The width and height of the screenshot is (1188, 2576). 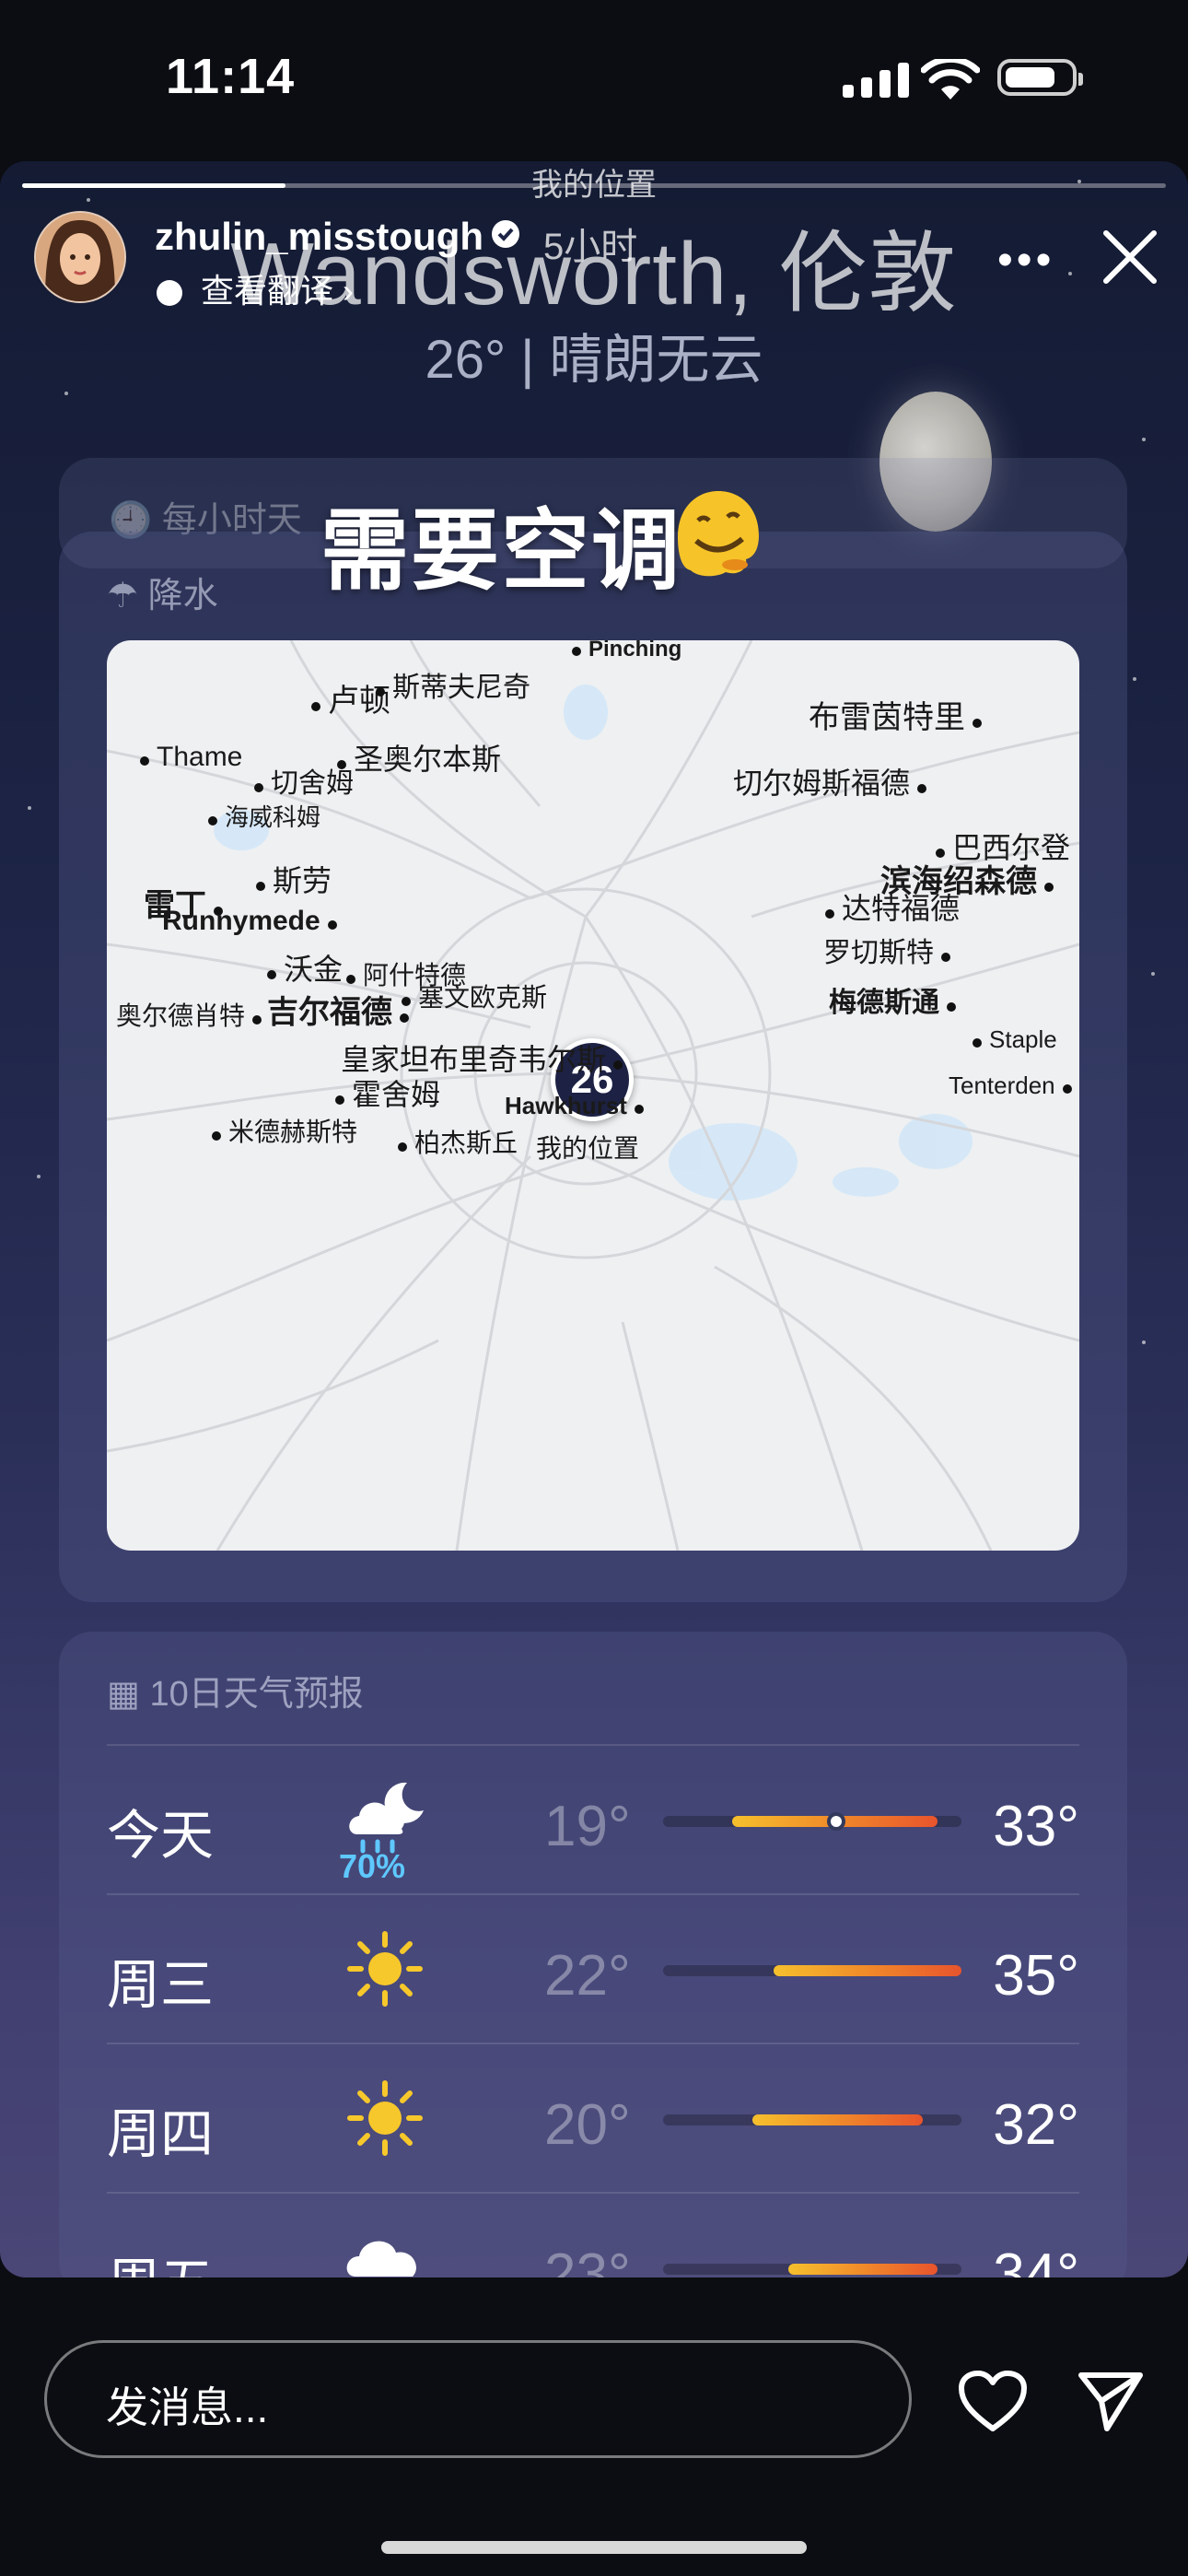 I want to click on forecast-row: 今天 70% 19° 33°, so click(x=593, y=1819).